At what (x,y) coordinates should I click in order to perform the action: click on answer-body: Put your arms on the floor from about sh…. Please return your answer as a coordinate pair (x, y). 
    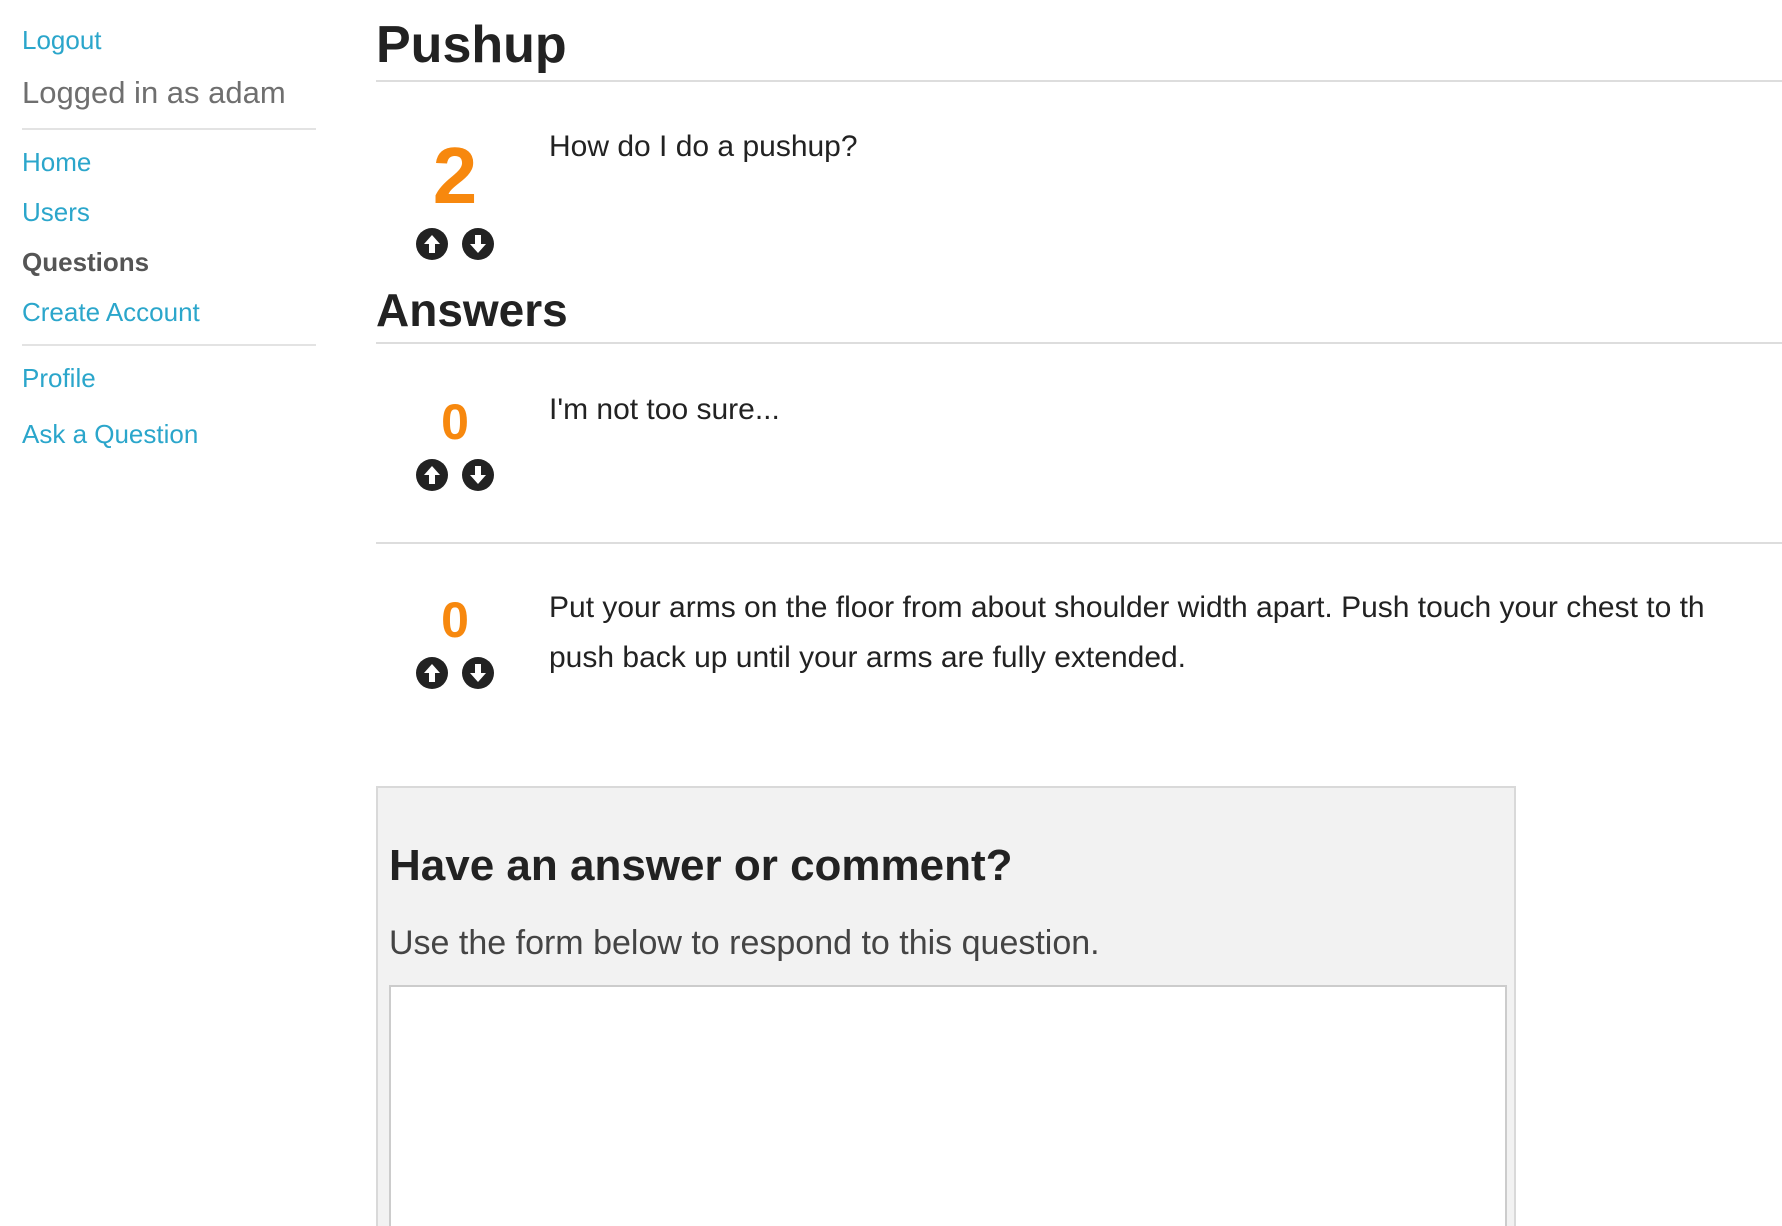
    Looking at the image, I should click on (1127, 633).